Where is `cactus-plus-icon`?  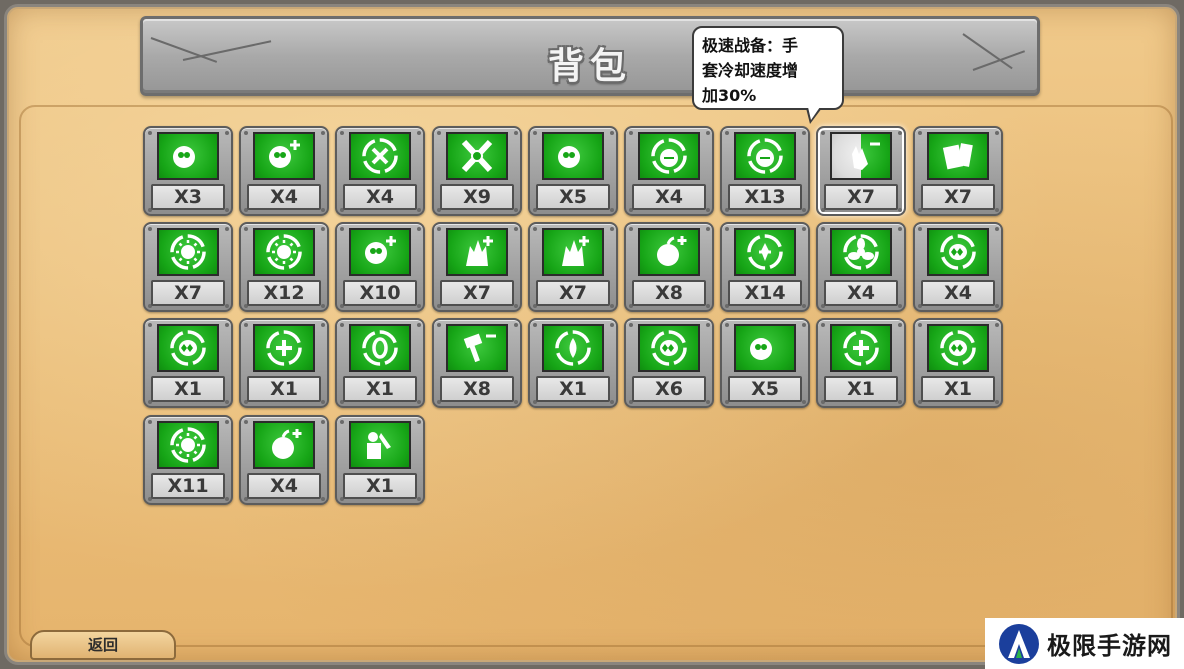
cactus-plus-icon is located at coordinates (575, 251).